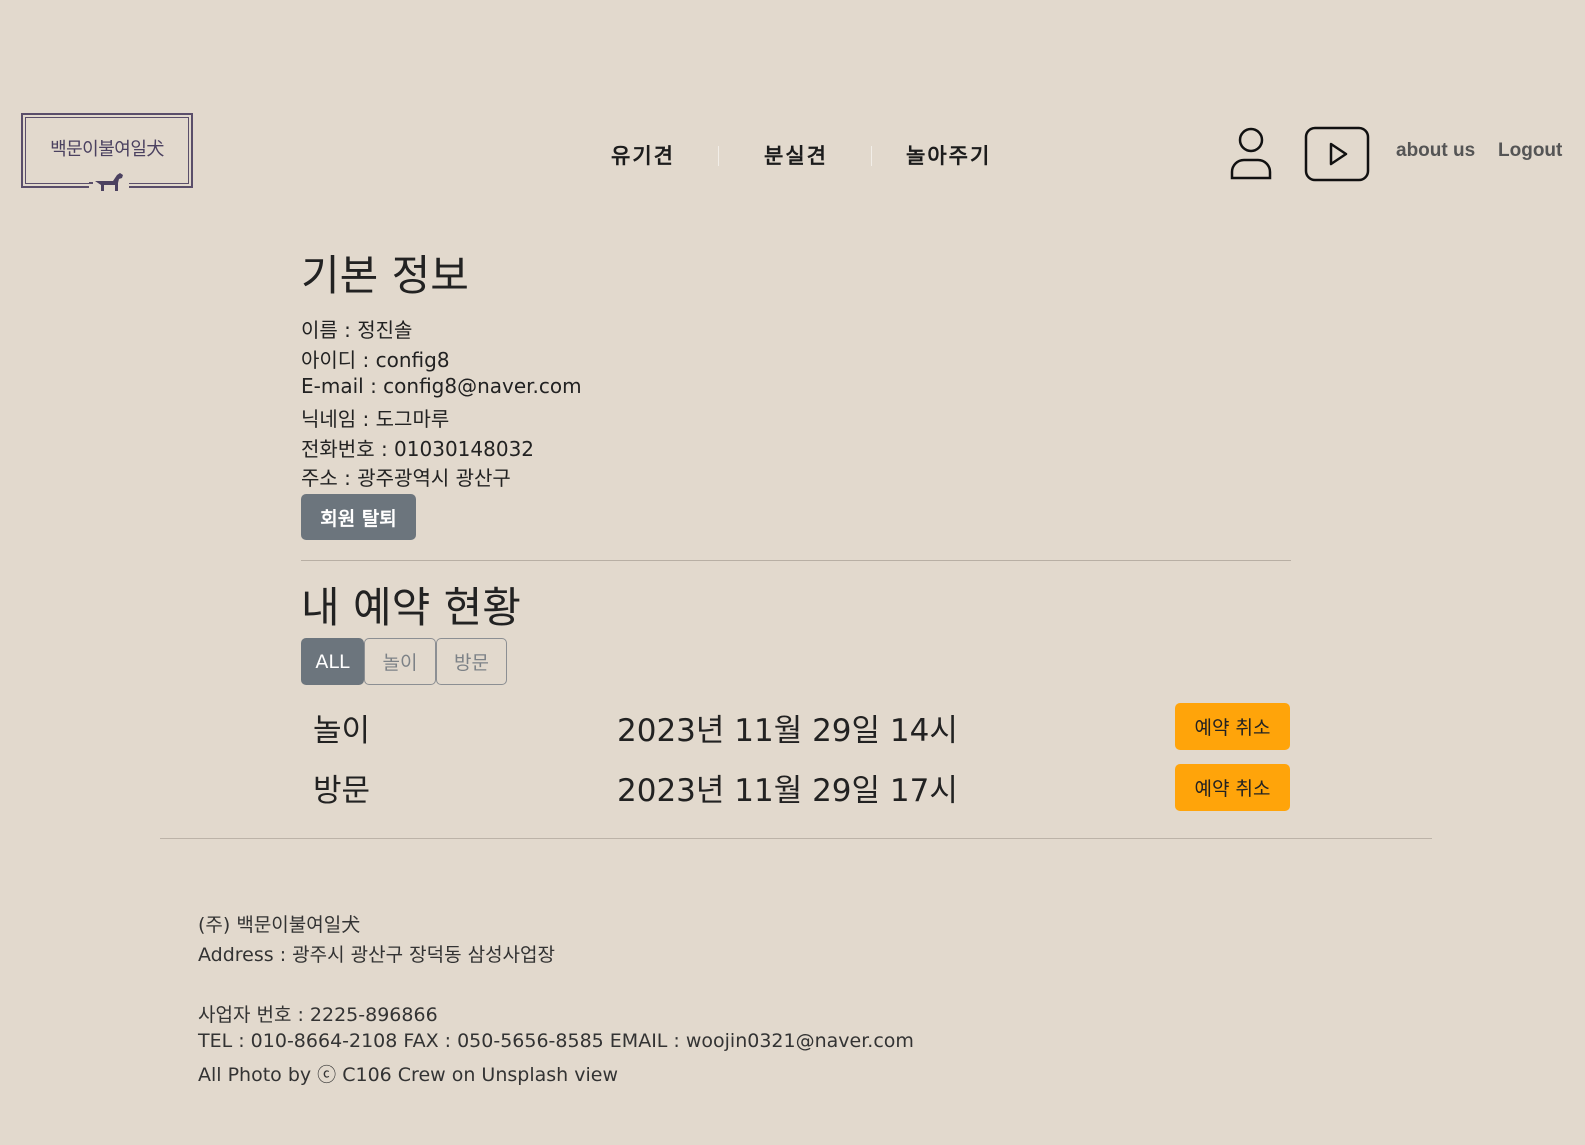  I want to click on section-divider, so click(796, 560).